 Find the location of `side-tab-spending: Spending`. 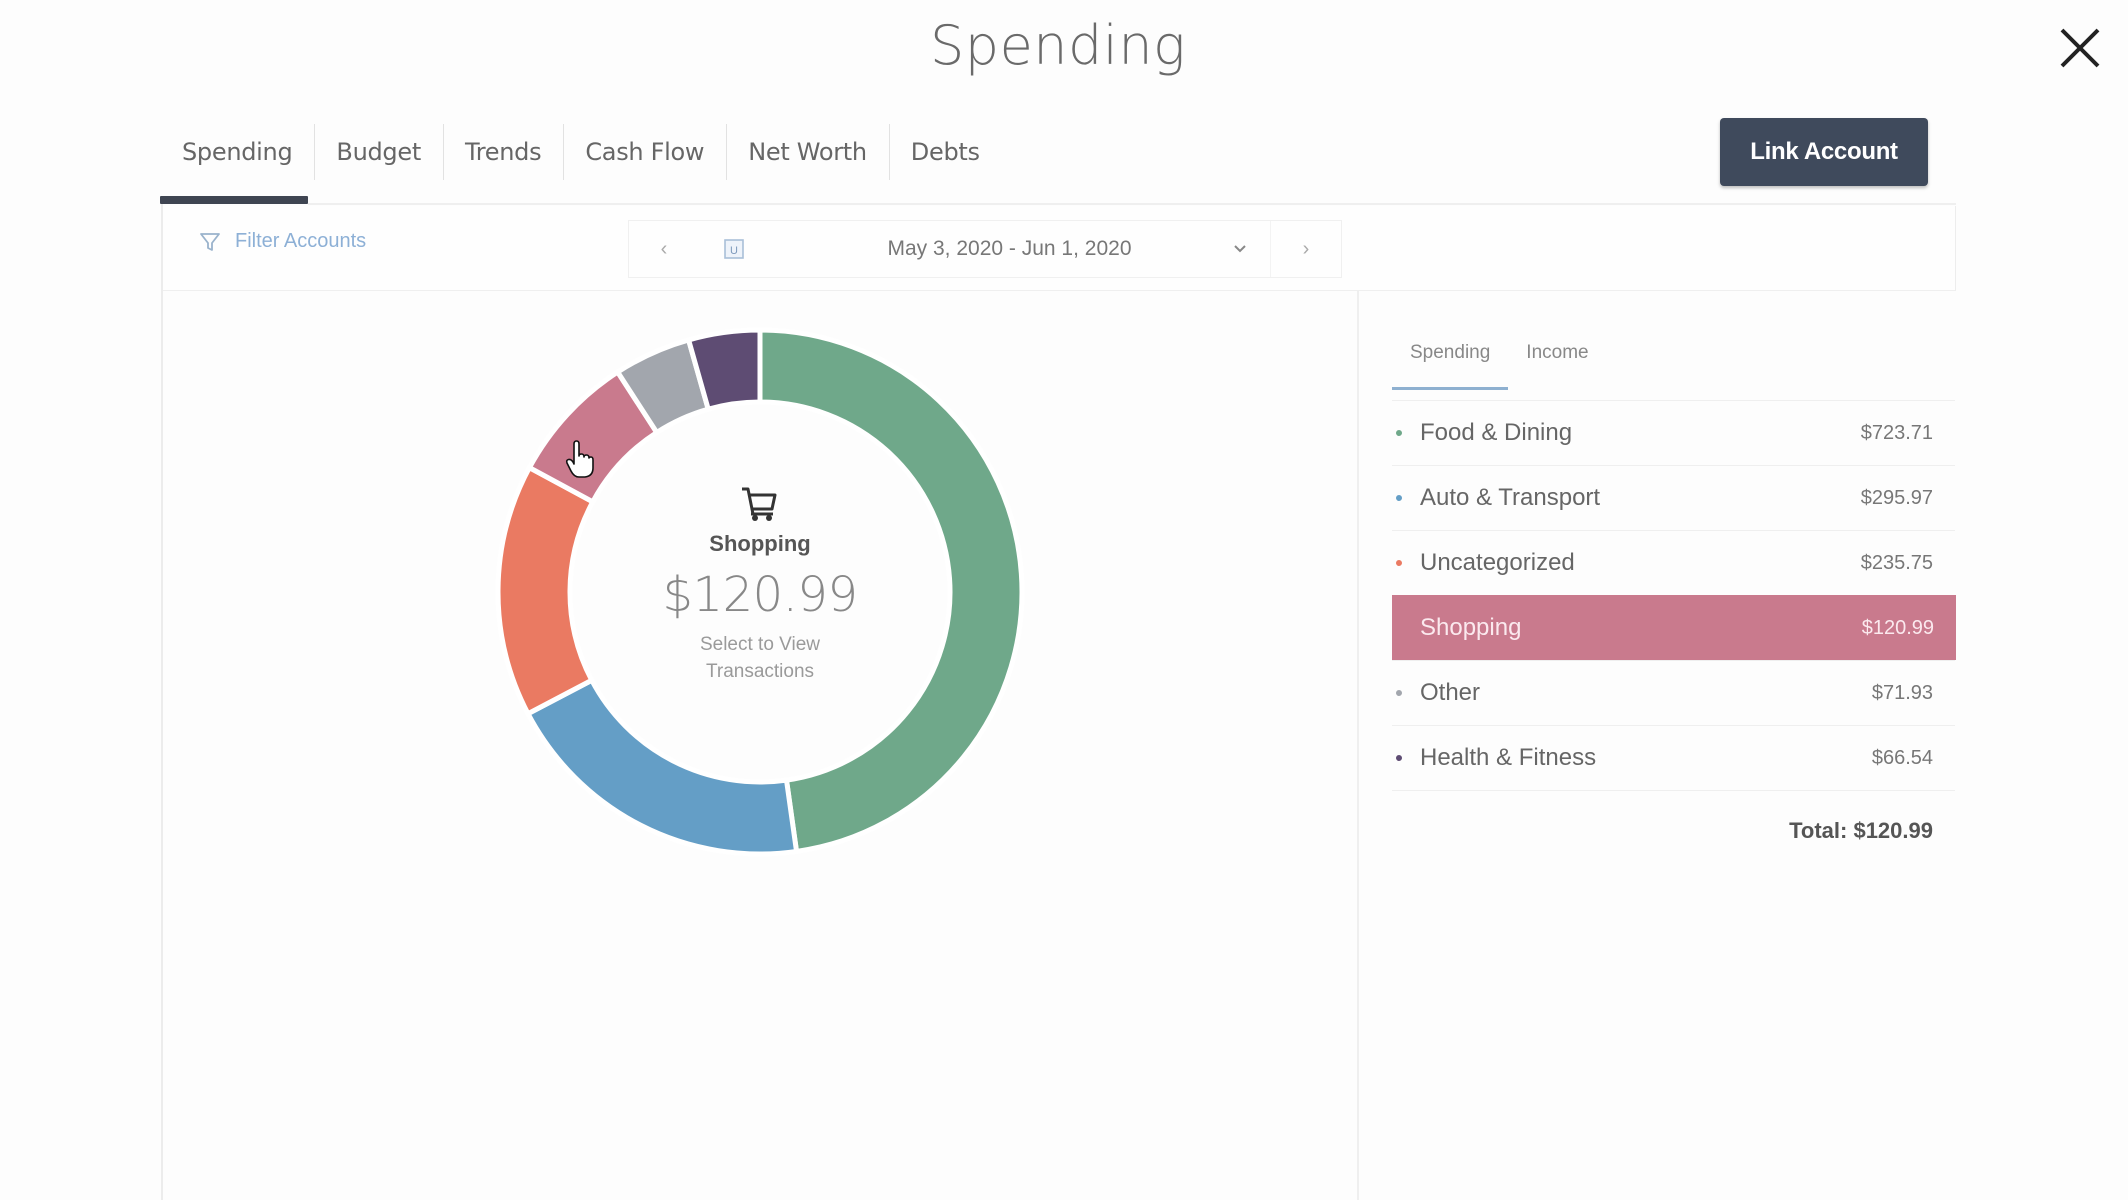

side-tab-spending: Spending is located at coordinates (1450, 361).